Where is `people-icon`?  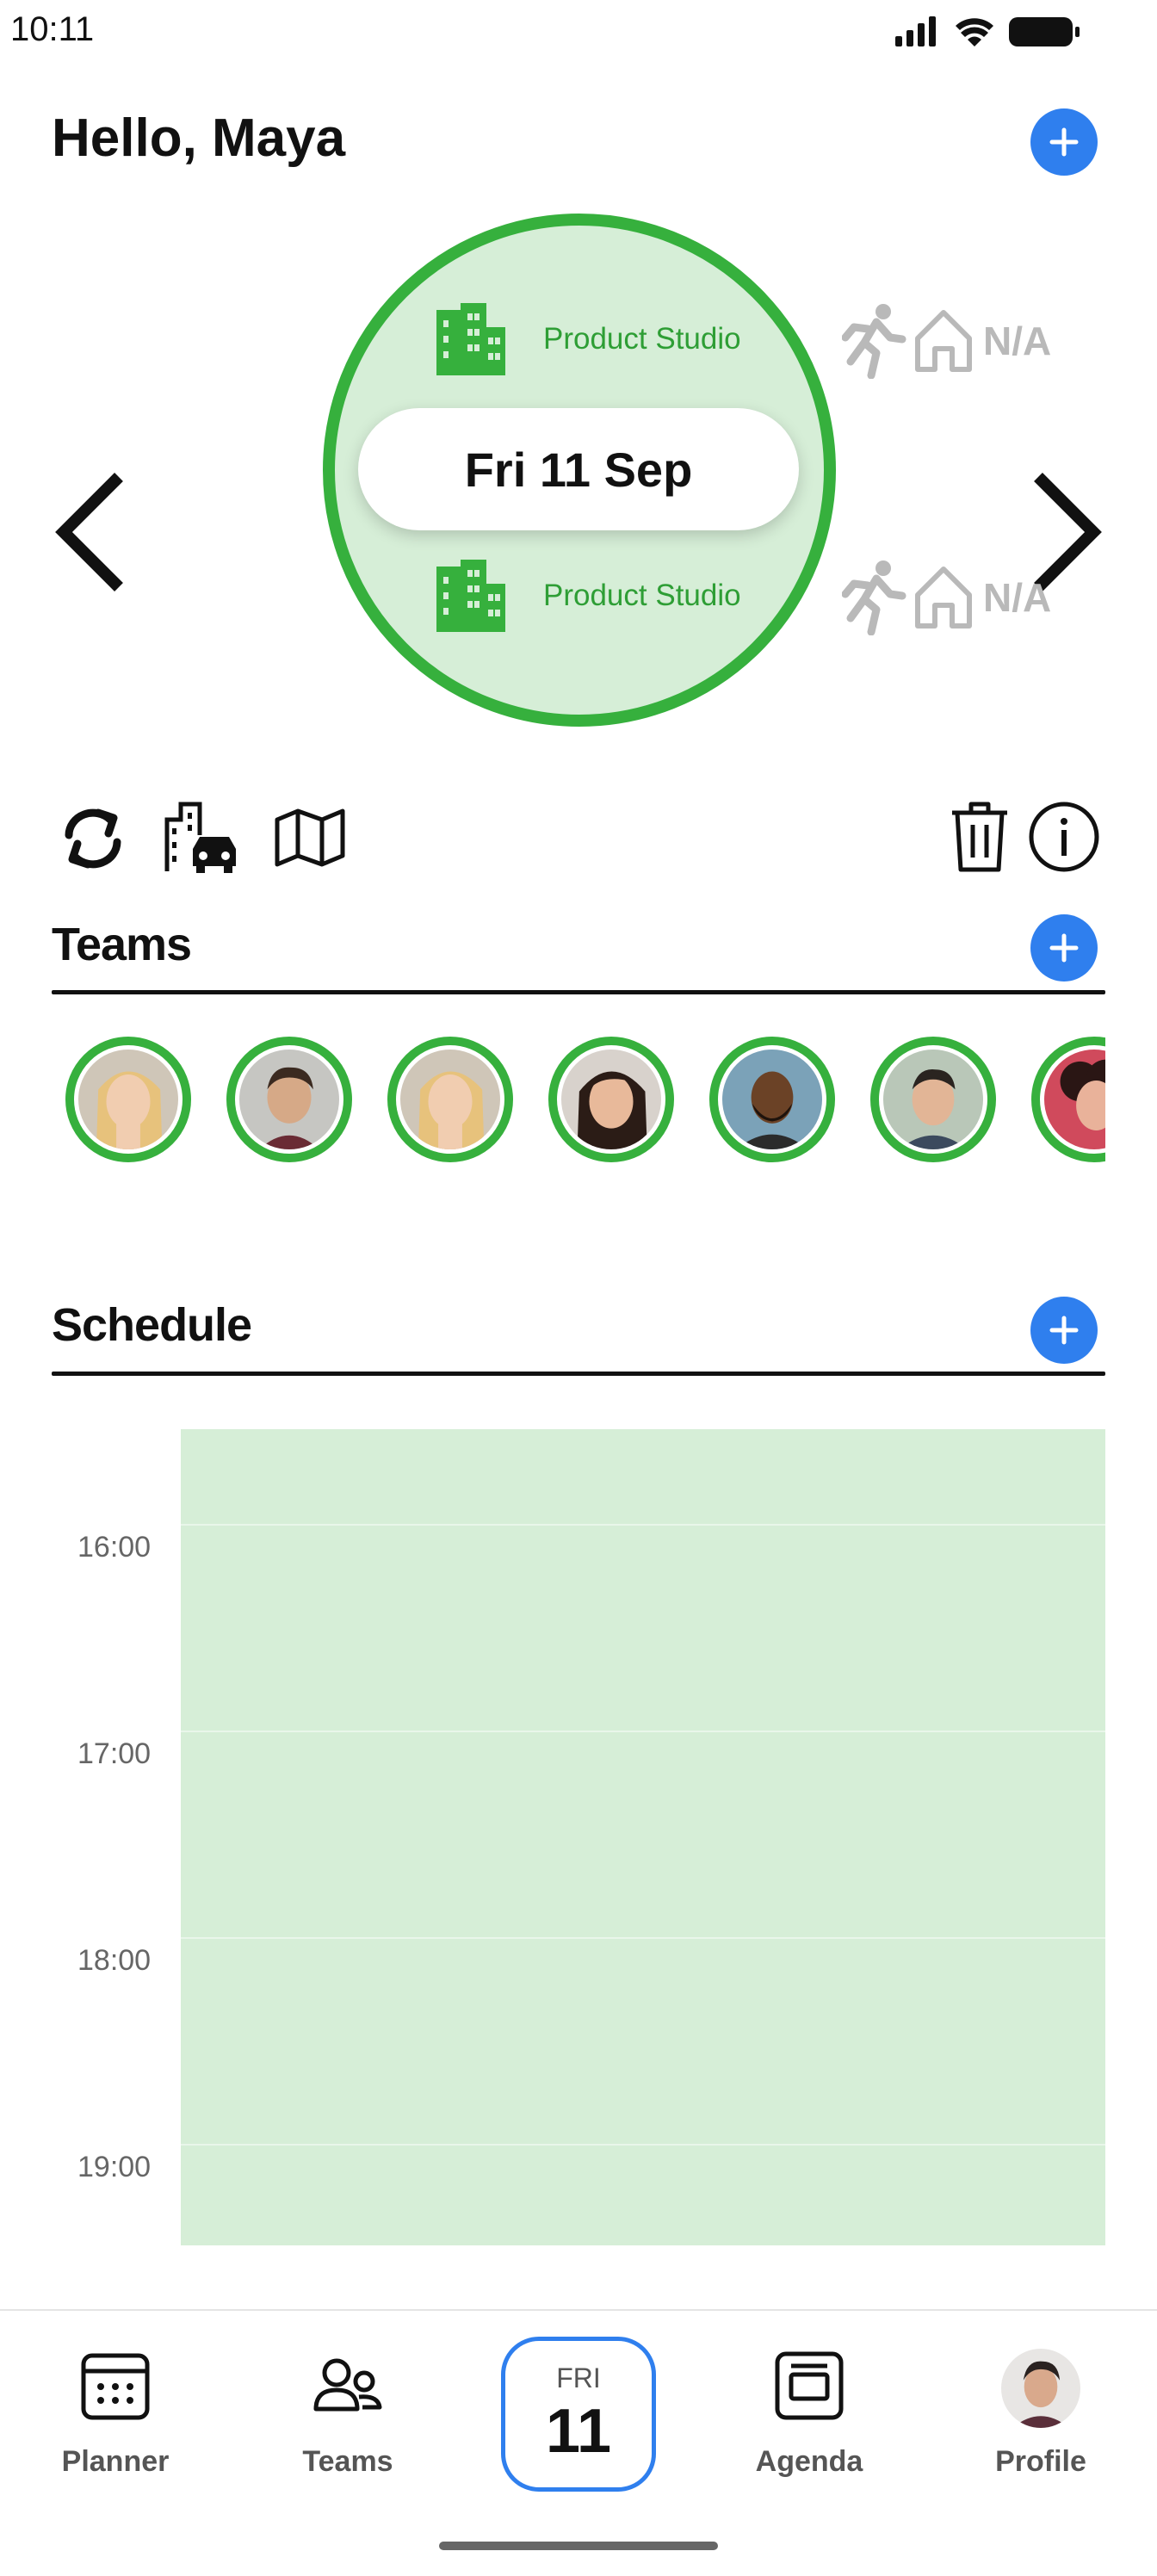
people-icon is located at coordinates (348, 2385).